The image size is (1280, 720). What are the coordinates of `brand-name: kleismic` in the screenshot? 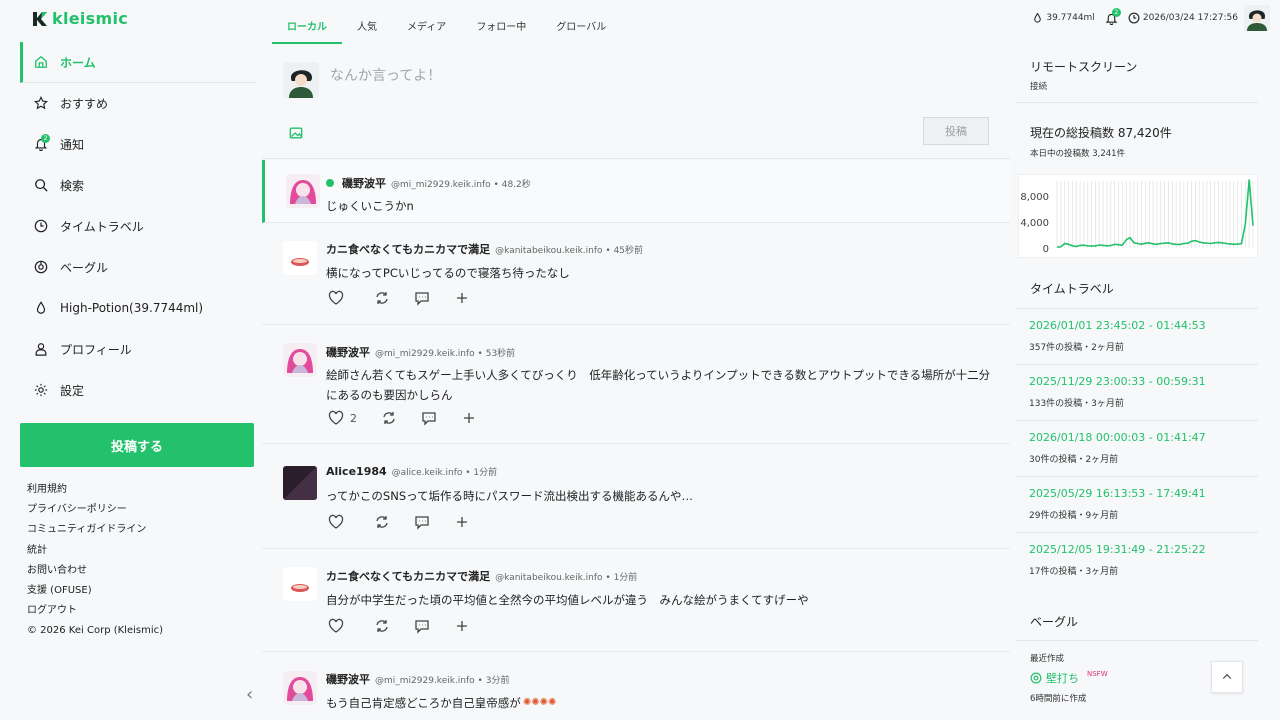 It's located at (90, 18).